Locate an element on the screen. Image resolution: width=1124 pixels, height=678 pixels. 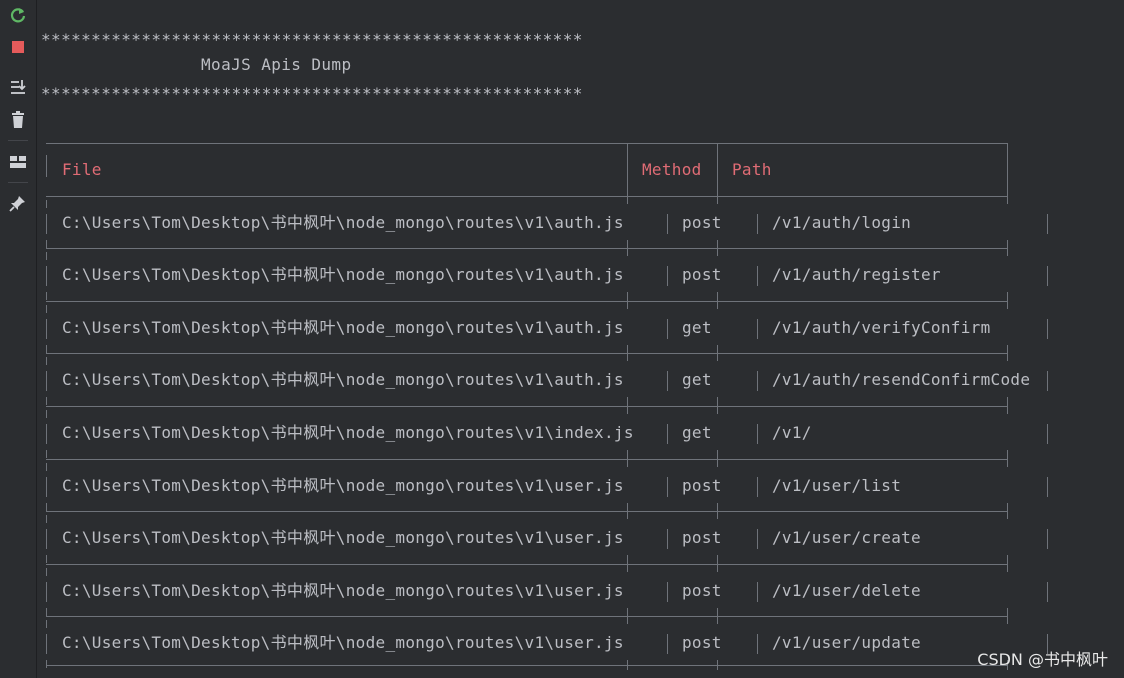
row-path: /v1/user/update is located at coordinates (846, 642).